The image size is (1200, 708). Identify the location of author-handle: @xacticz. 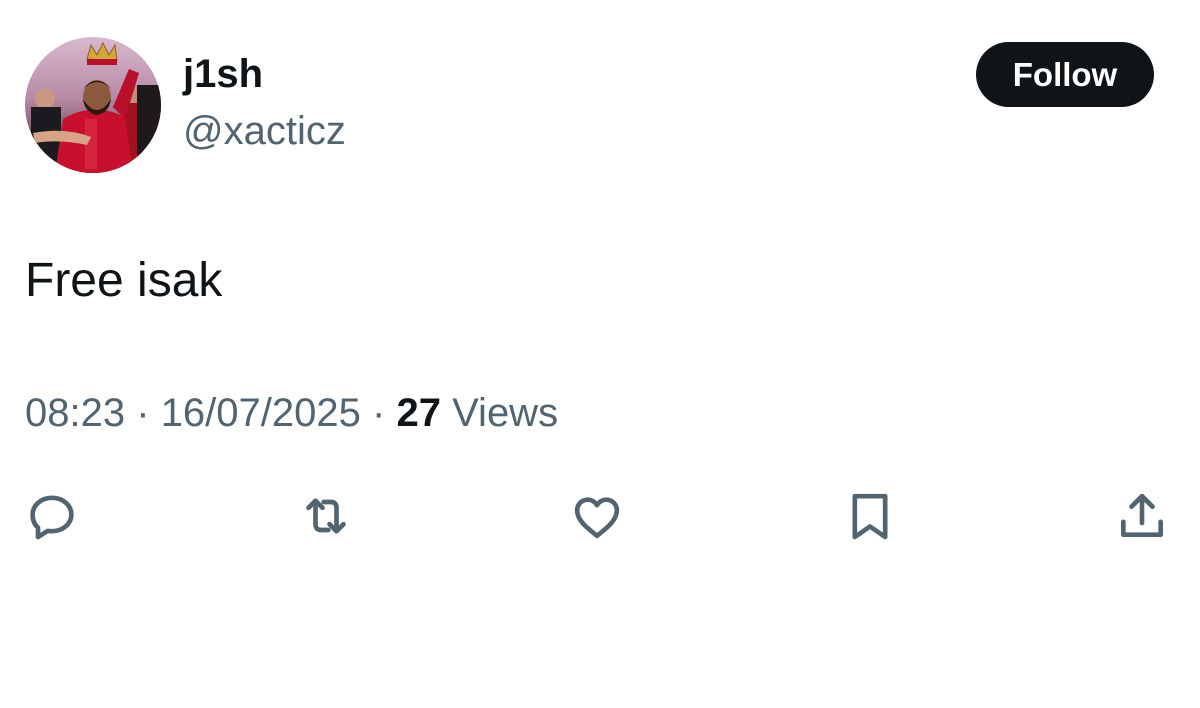
(264, 131).